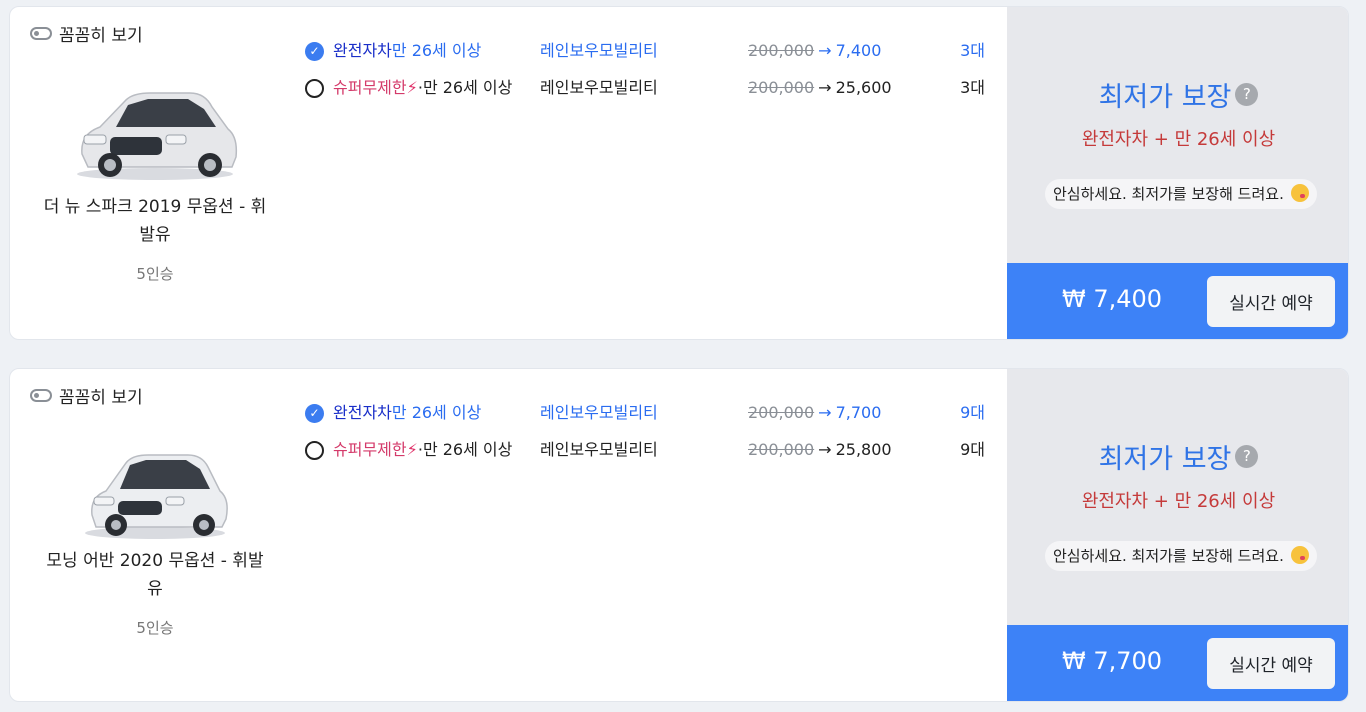 Image resolution: width=1366 pixels, height=712 pixels. Describe the element at coordinates (155, 221) in the screenshot. I see `car-name: 더 뉴 스파크 2019 무옵션 - 휘발유` at that location.